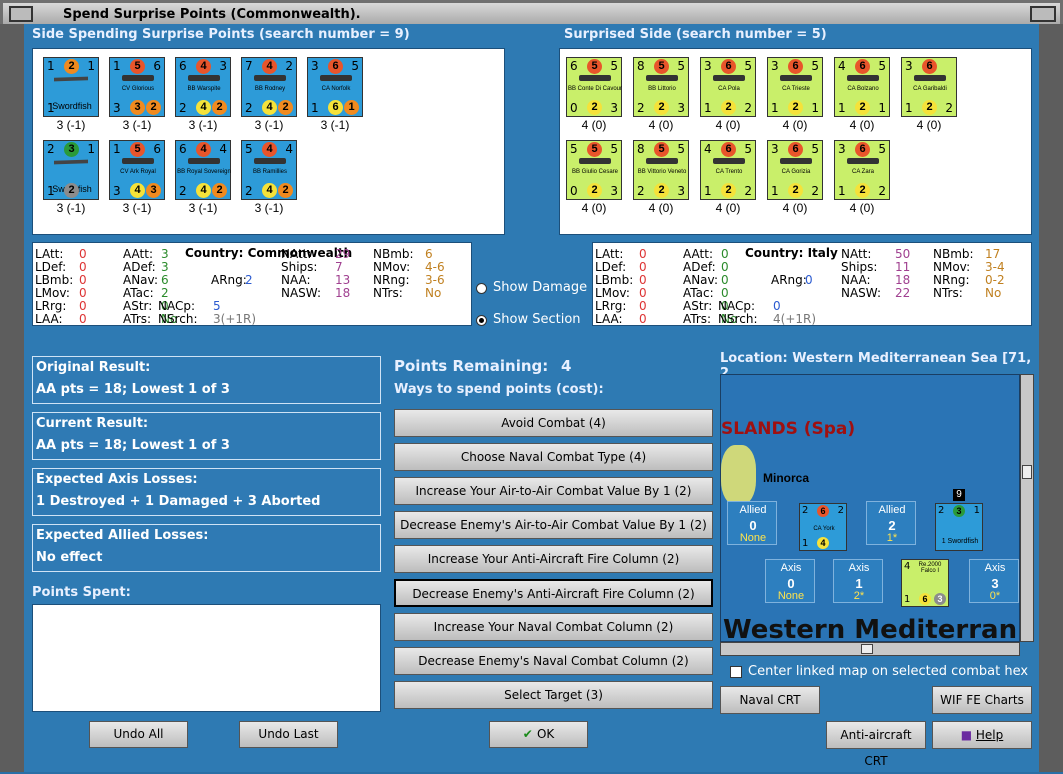 Image resolution: width=1063 pixels, height=774 pixels. I want to click on right_panel-unit: 8 5 5 BB Vittorio Veneto 2 2 3, so click(661, 170).